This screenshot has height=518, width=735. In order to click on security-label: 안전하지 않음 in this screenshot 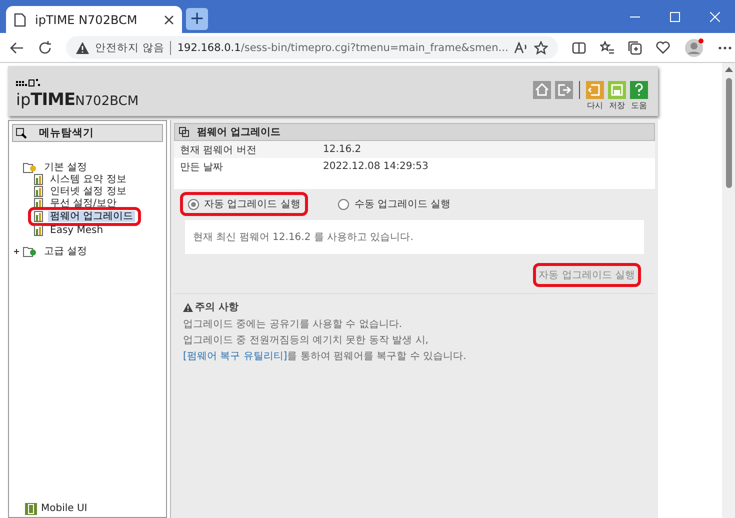, I will do `click(129, 47)`.